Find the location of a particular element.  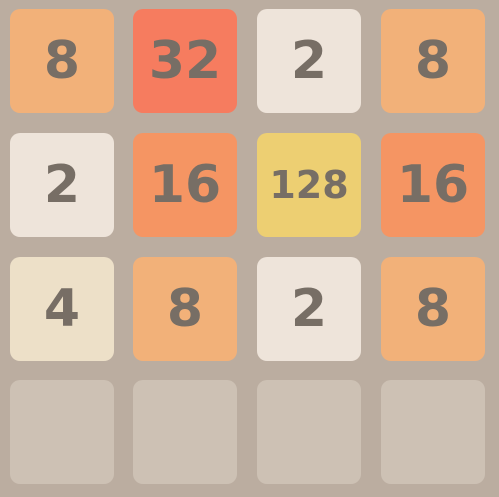

tile-value: 128 is located at coordinates (309, 185).